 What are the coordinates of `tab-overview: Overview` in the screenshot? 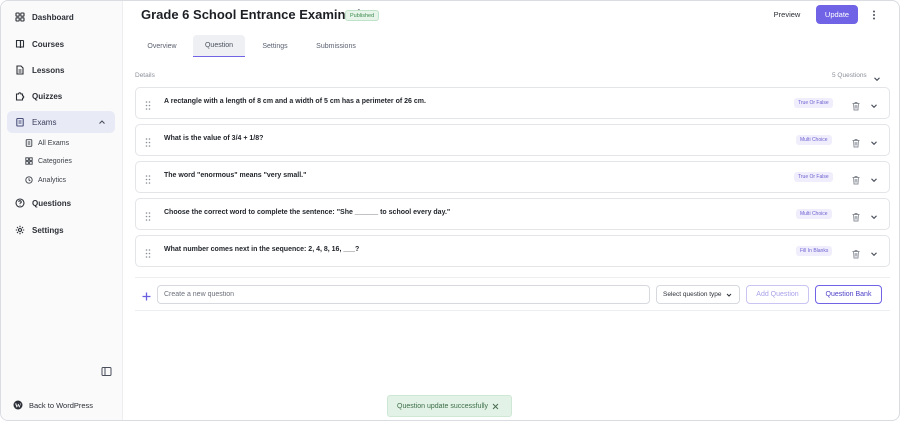 It's located at (162, 46).